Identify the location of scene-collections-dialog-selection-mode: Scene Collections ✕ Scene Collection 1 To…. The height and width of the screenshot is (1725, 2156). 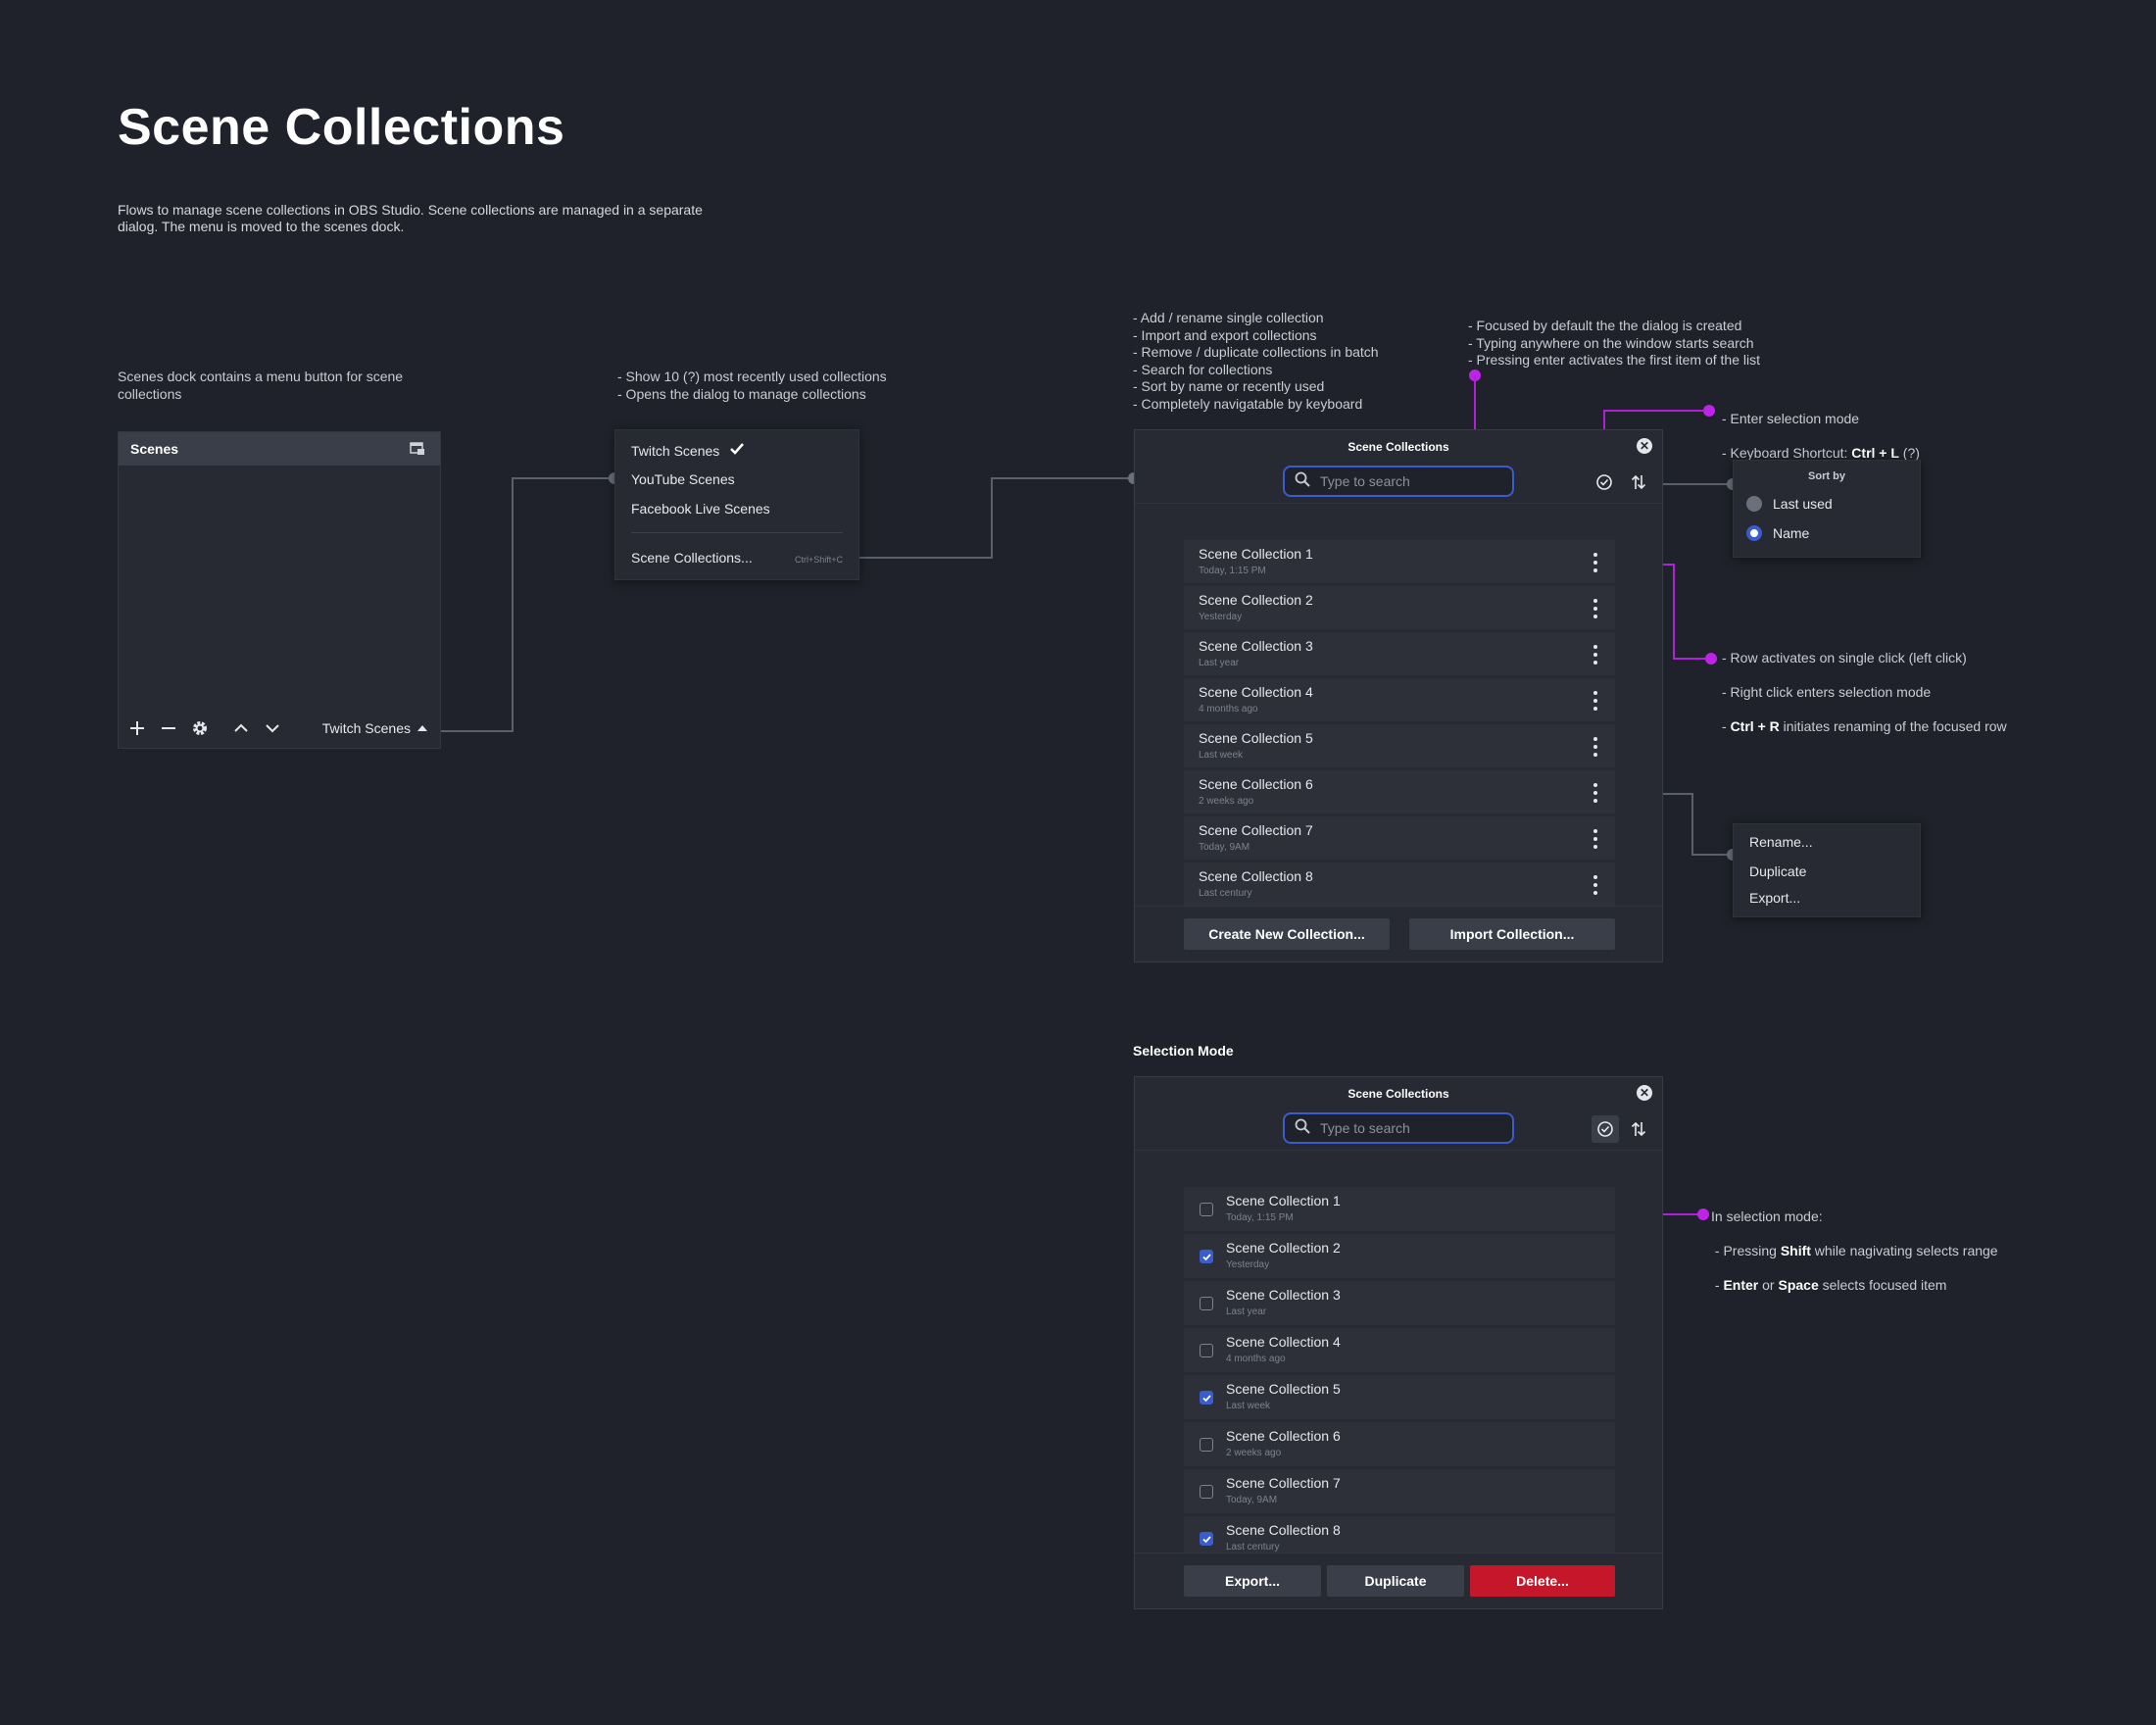
(1398, 1342).